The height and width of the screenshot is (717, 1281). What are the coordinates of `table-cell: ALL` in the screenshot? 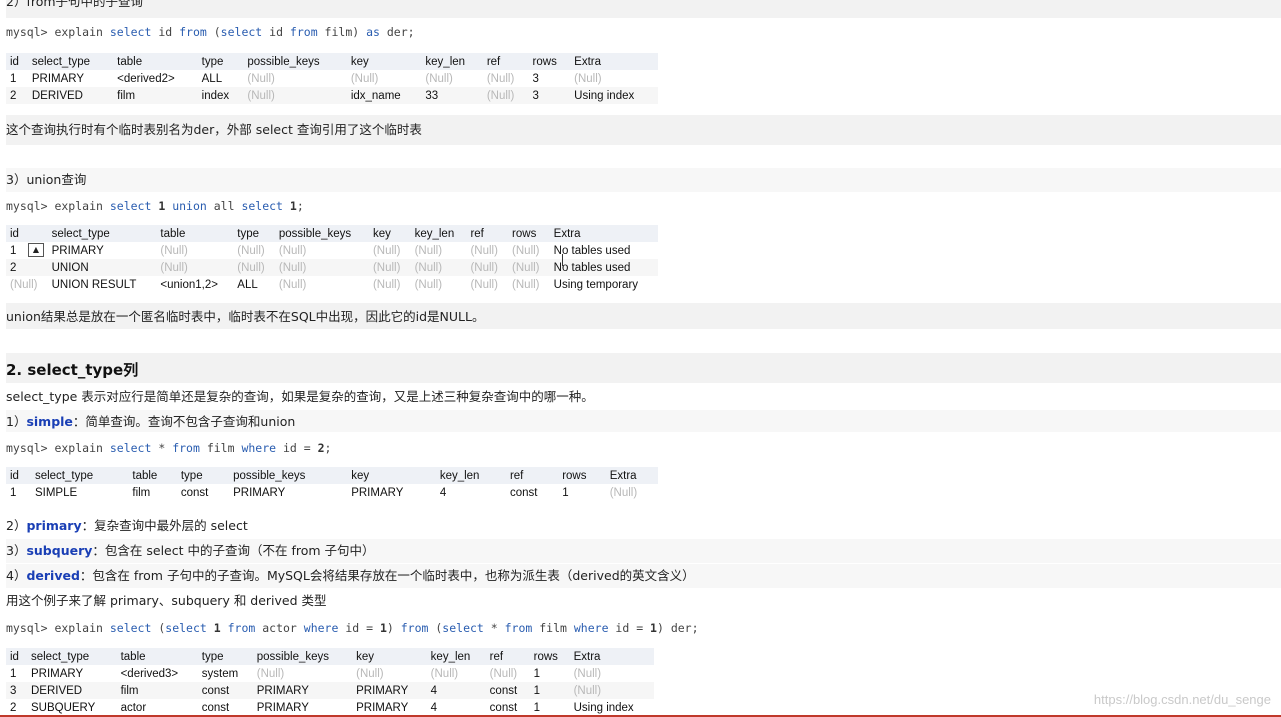 It's located at (254, 284).